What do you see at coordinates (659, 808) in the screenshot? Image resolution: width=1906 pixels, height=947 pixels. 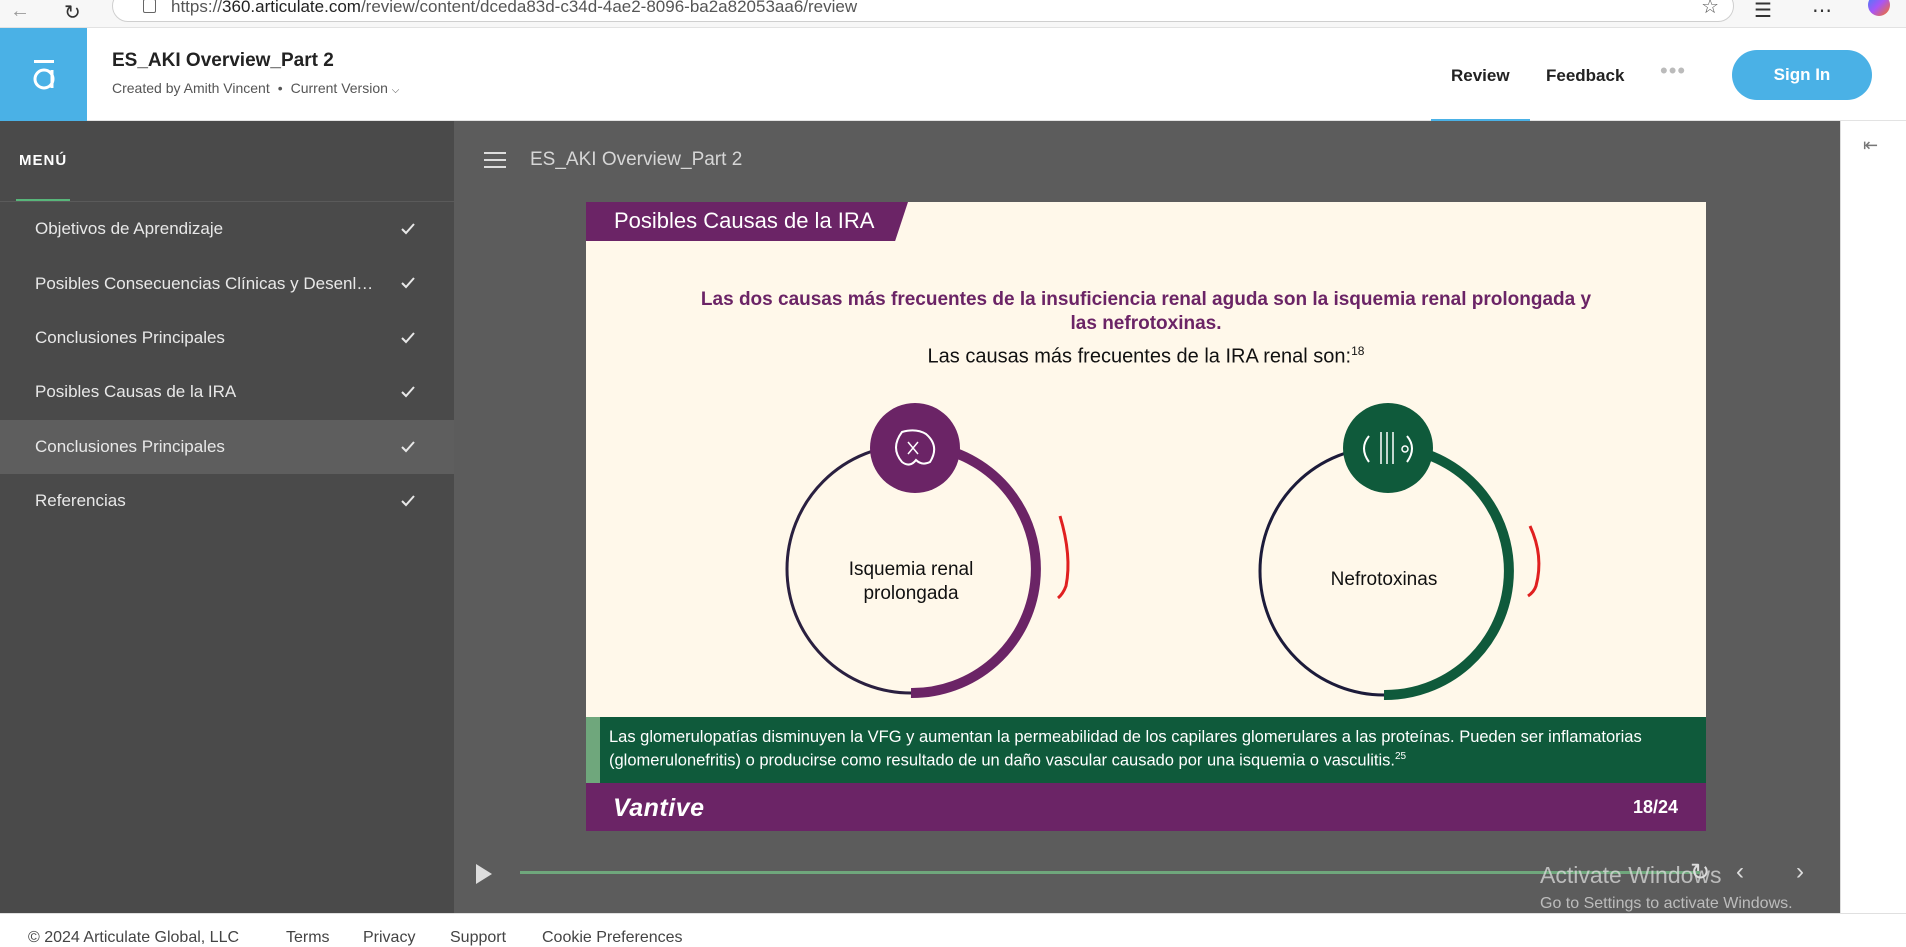 I see `vantive-logo: Vantive` at bounding box center [659, 808].